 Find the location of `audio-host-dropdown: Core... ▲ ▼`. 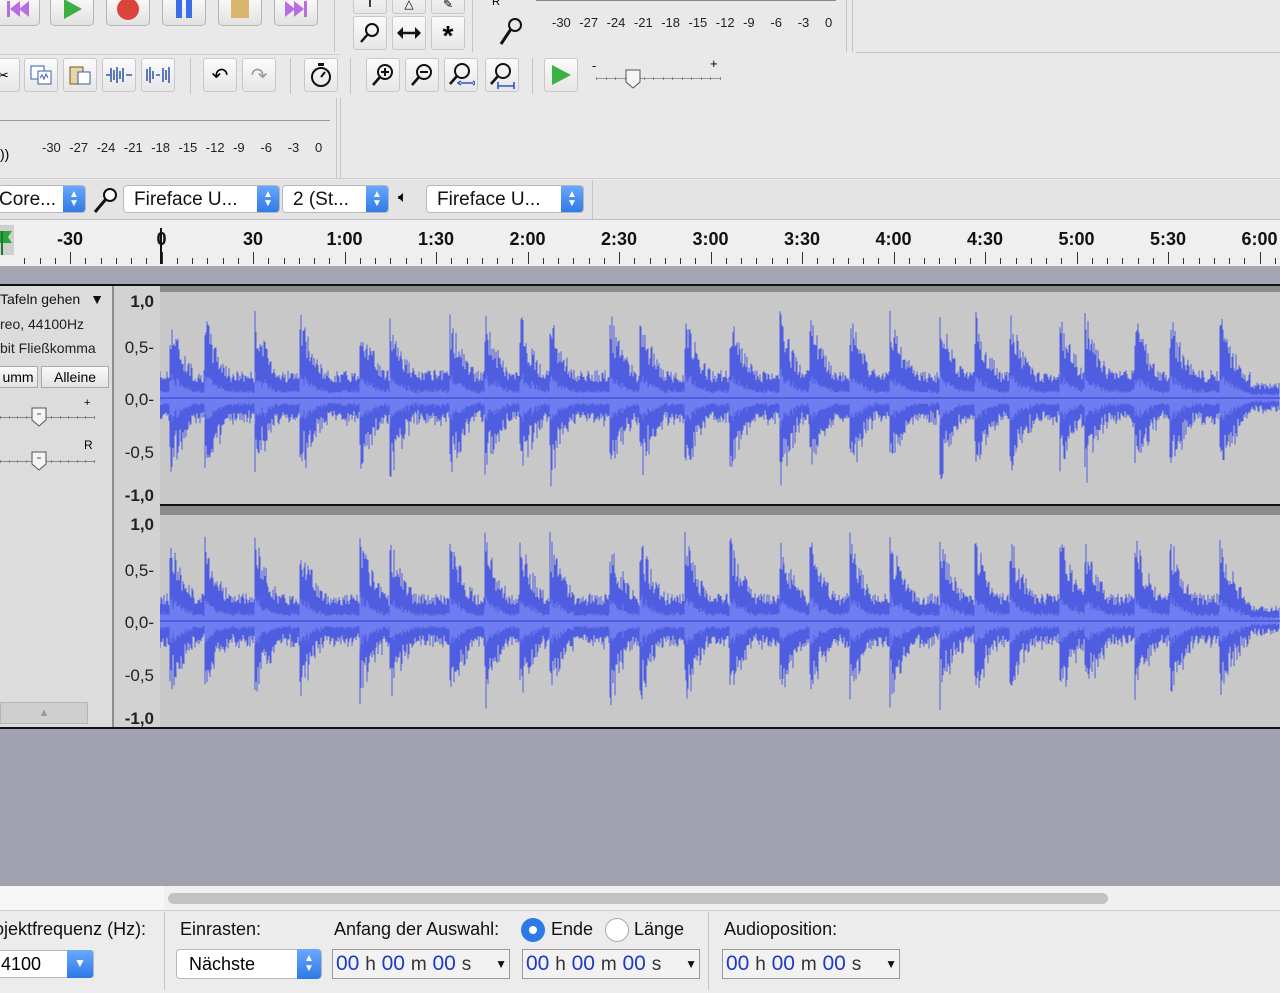

audio-host-dropdown: Core... ▲ ▼ is located at coordinates (43, 199).